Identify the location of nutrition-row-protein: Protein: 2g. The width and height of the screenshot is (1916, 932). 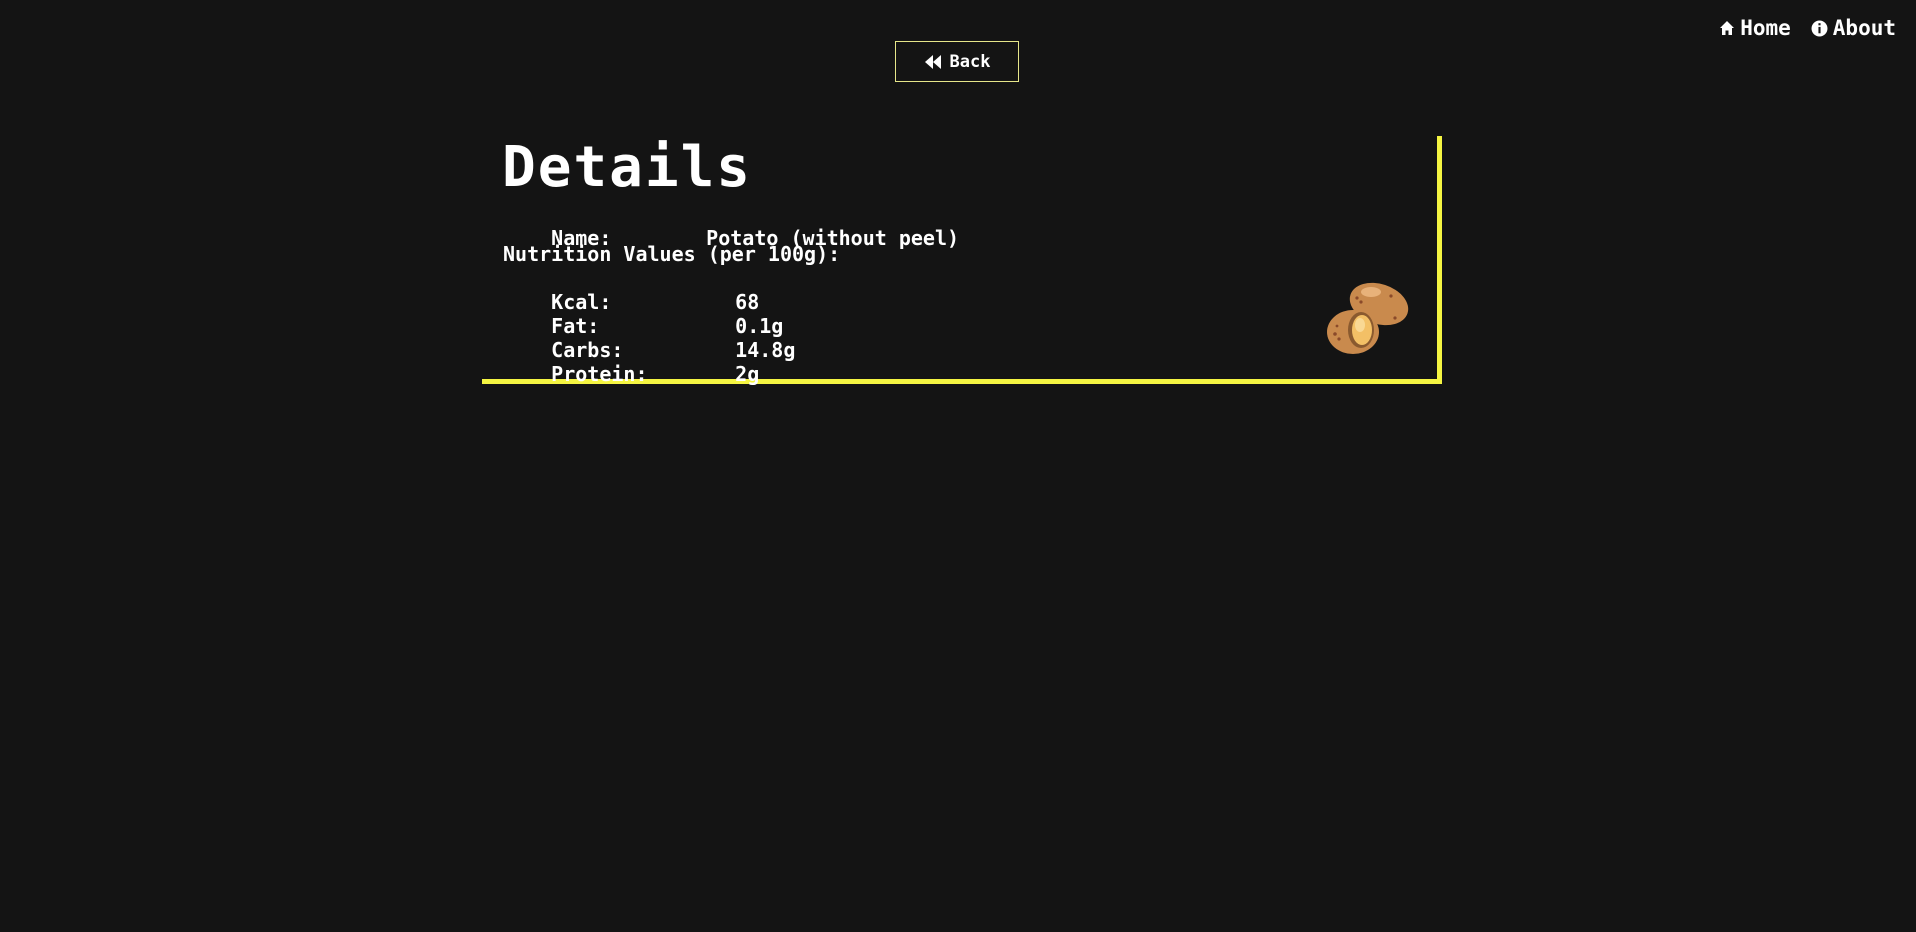
(631, 374).